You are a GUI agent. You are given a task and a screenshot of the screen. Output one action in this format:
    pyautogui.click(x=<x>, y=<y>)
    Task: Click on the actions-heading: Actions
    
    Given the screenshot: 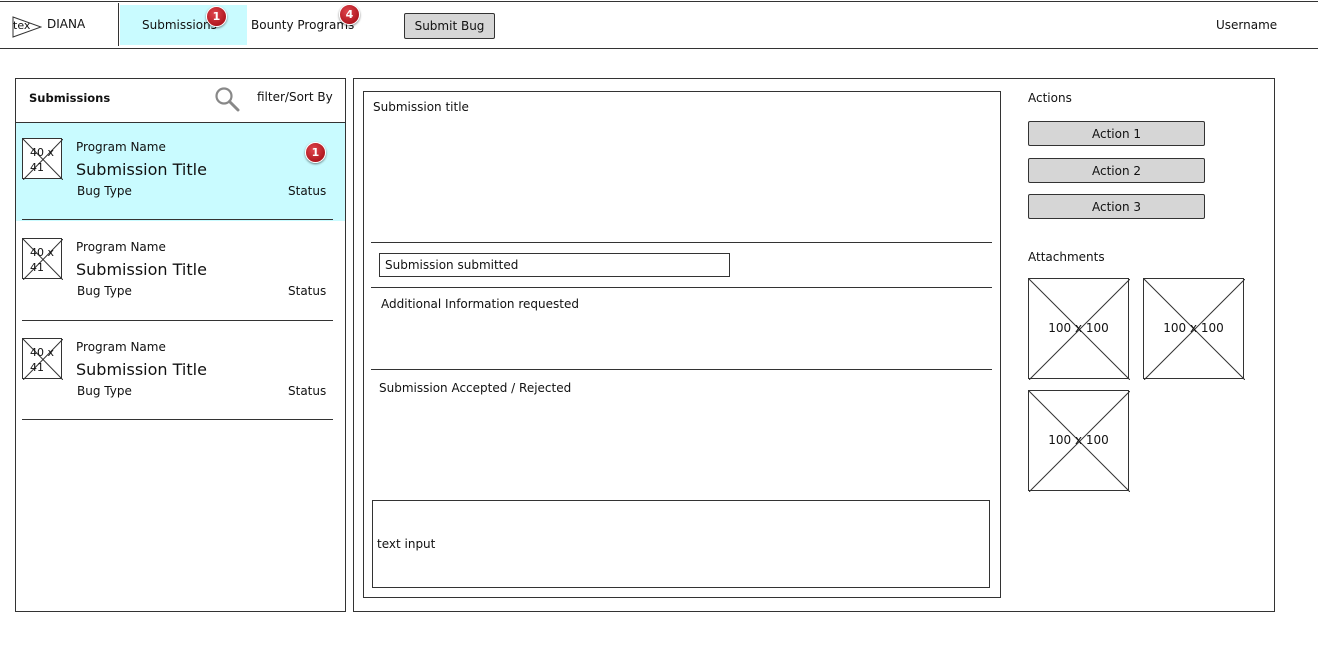 What is the action you would take?
    pyautogui.click(x=1050, y=98)
    